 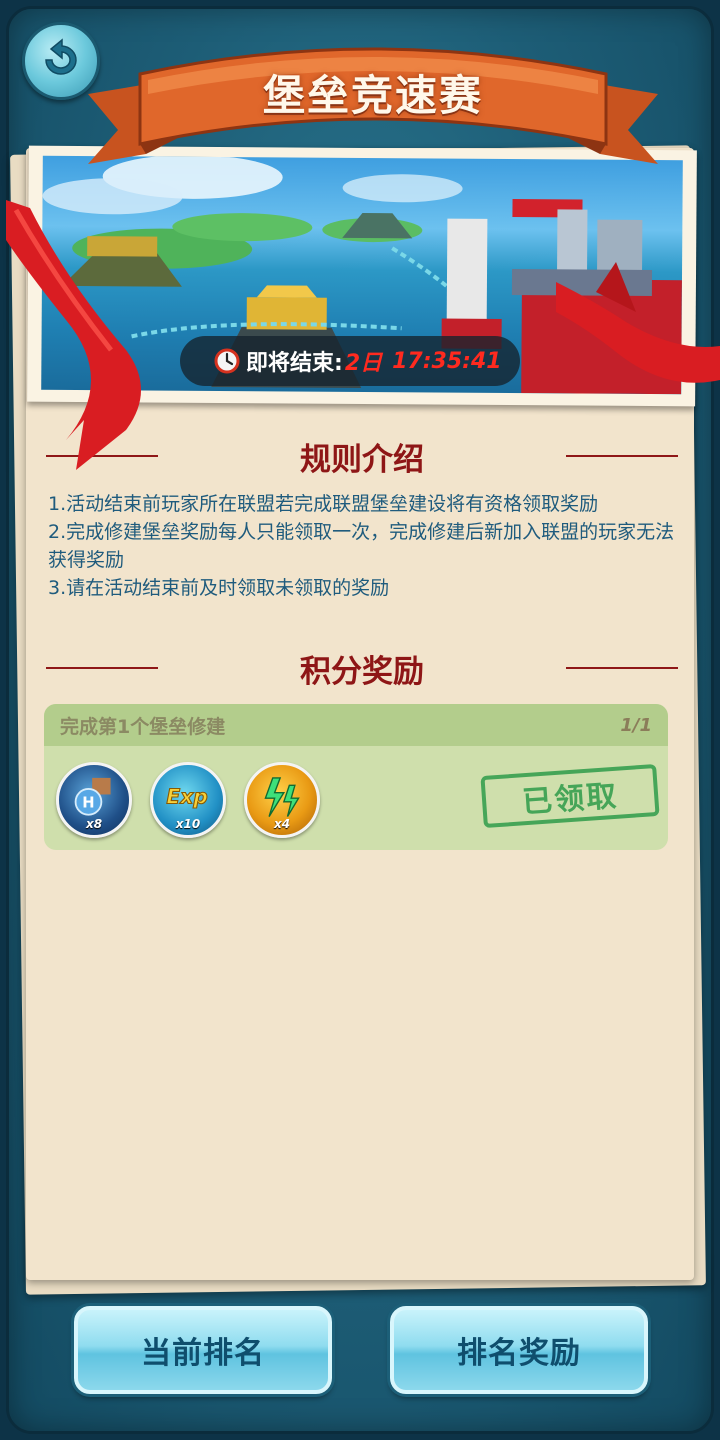 I want to click on points-reward-heading-text: 积分奖励, so click(x=362, y=671).